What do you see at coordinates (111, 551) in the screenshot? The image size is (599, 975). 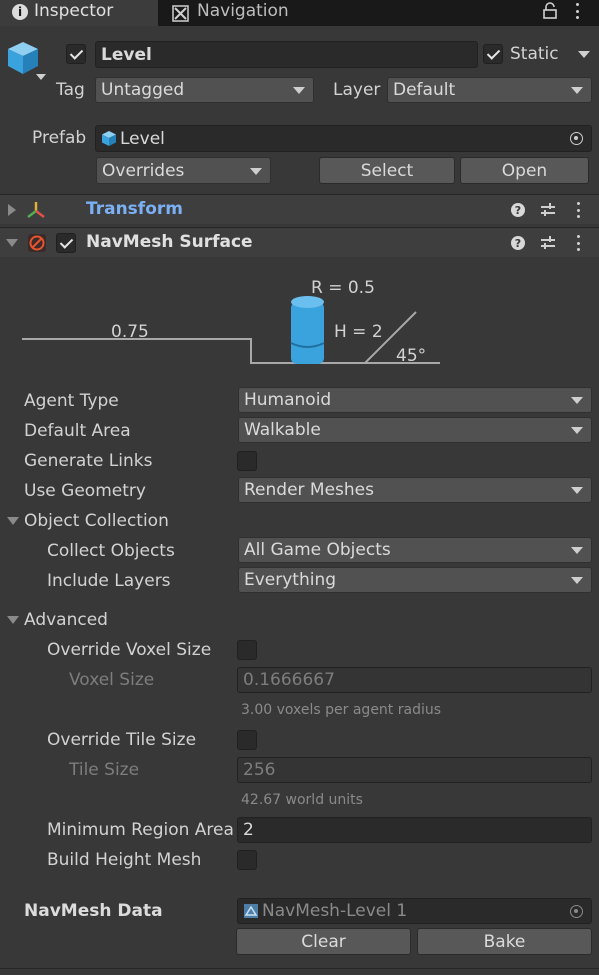 I see `collect-objects-label: Collect Objects` at bounding box center [111, 551].